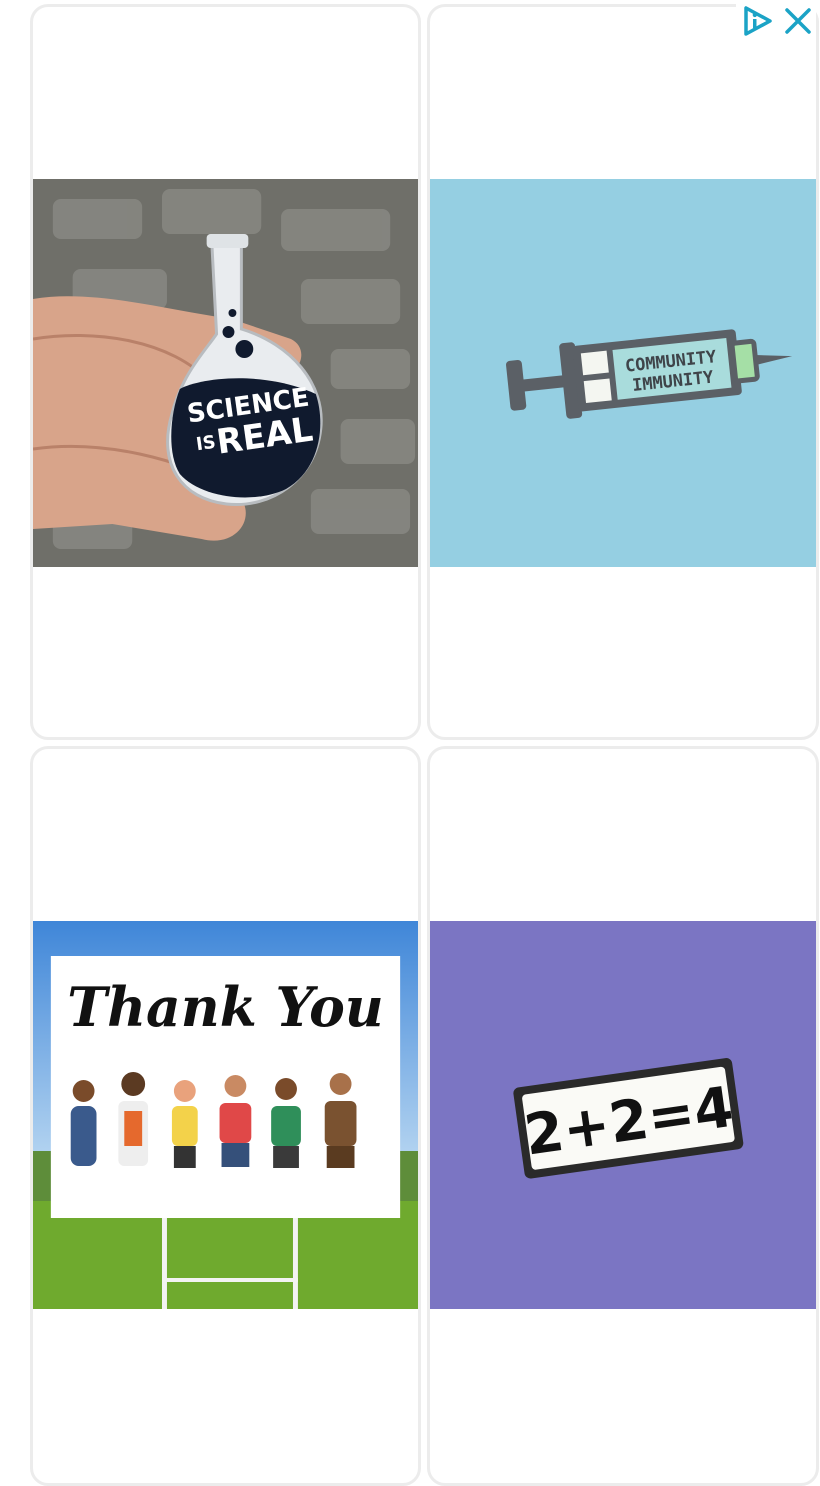 Image resolution: width=820 pixels, height=1486 pixels. I want to click on product-image-thank-you-sign: Thank You, so click(225, 1115).